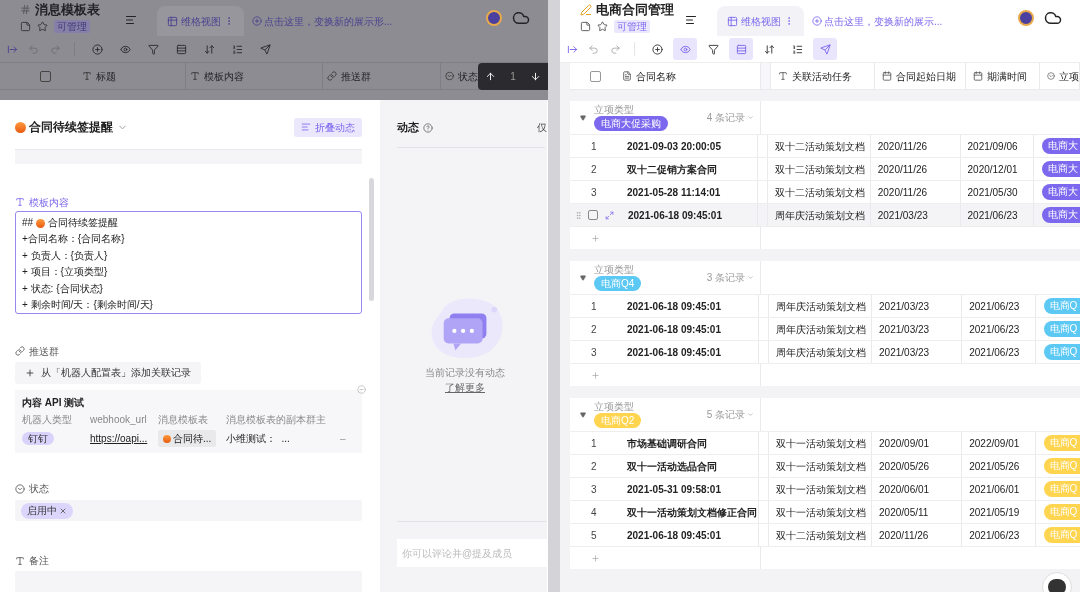  What do you see at coordinates (594, 352) in the screenshot?
I see `row-number: 3` at bounding box center [594, 352].